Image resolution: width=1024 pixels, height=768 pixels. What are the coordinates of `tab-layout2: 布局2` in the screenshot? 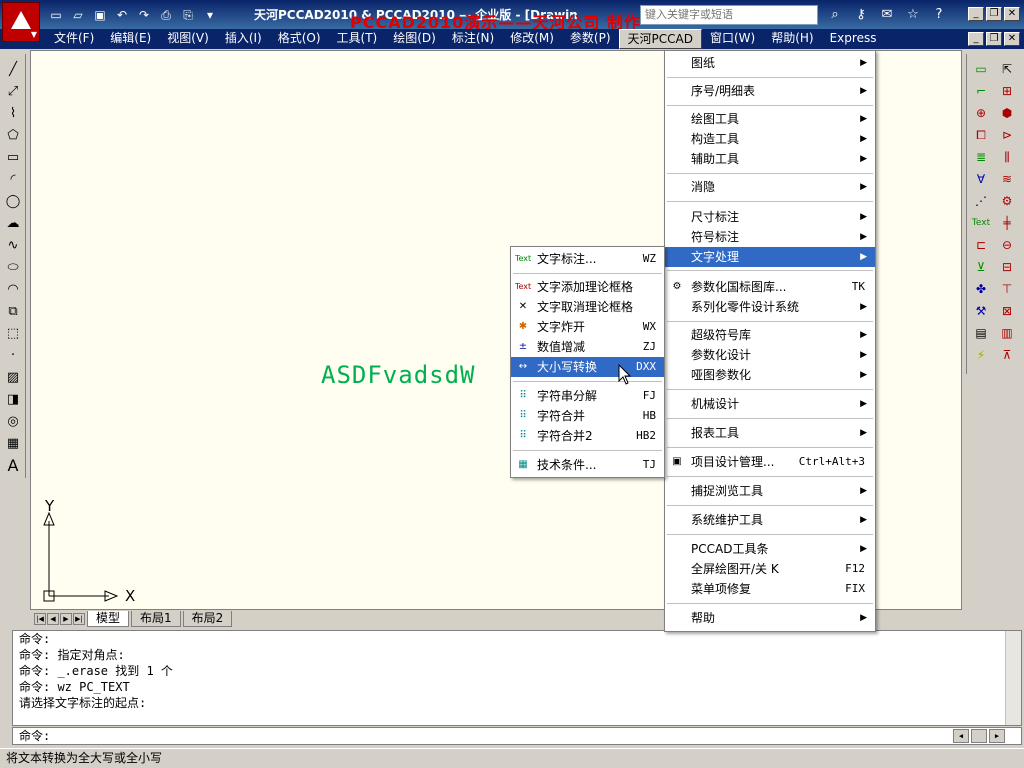 It's located at (207, 619).